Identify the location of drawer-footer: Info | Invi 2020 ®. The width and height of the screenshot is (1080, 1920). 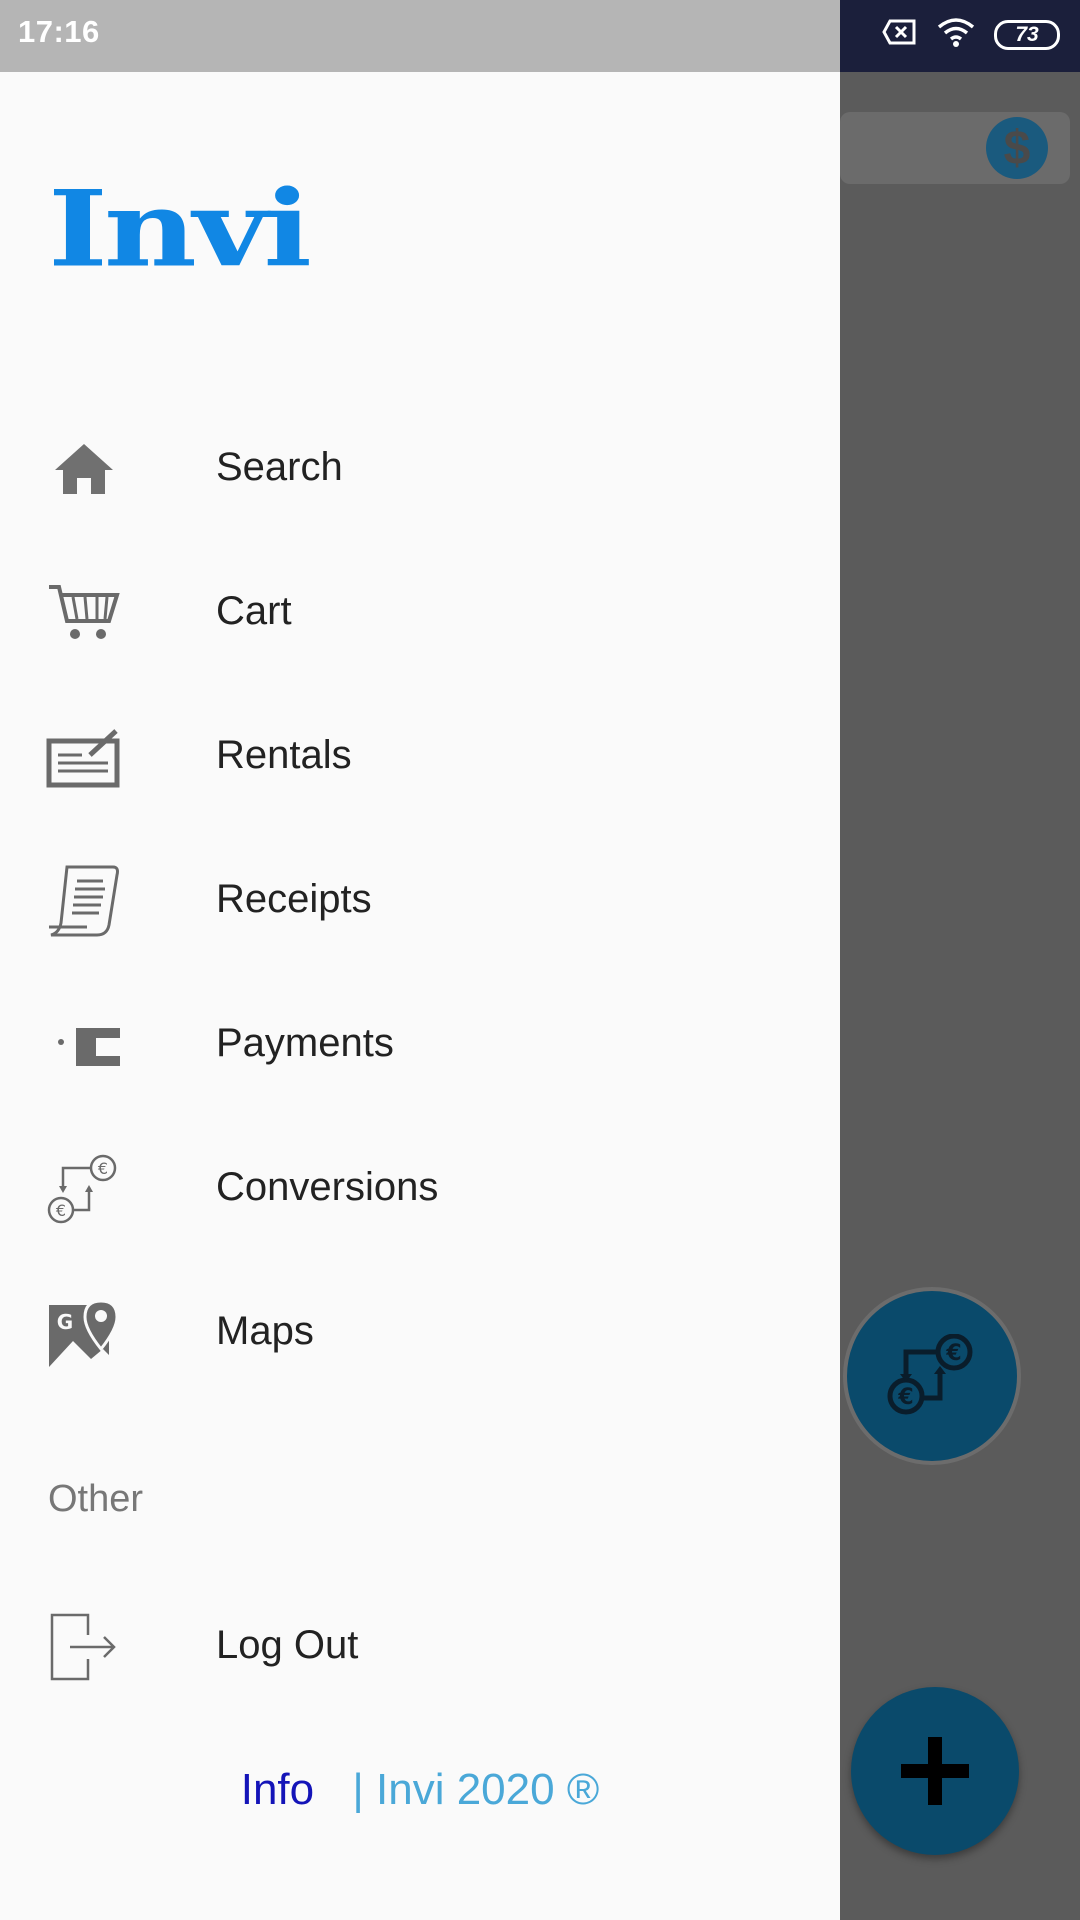
(420, 1790).